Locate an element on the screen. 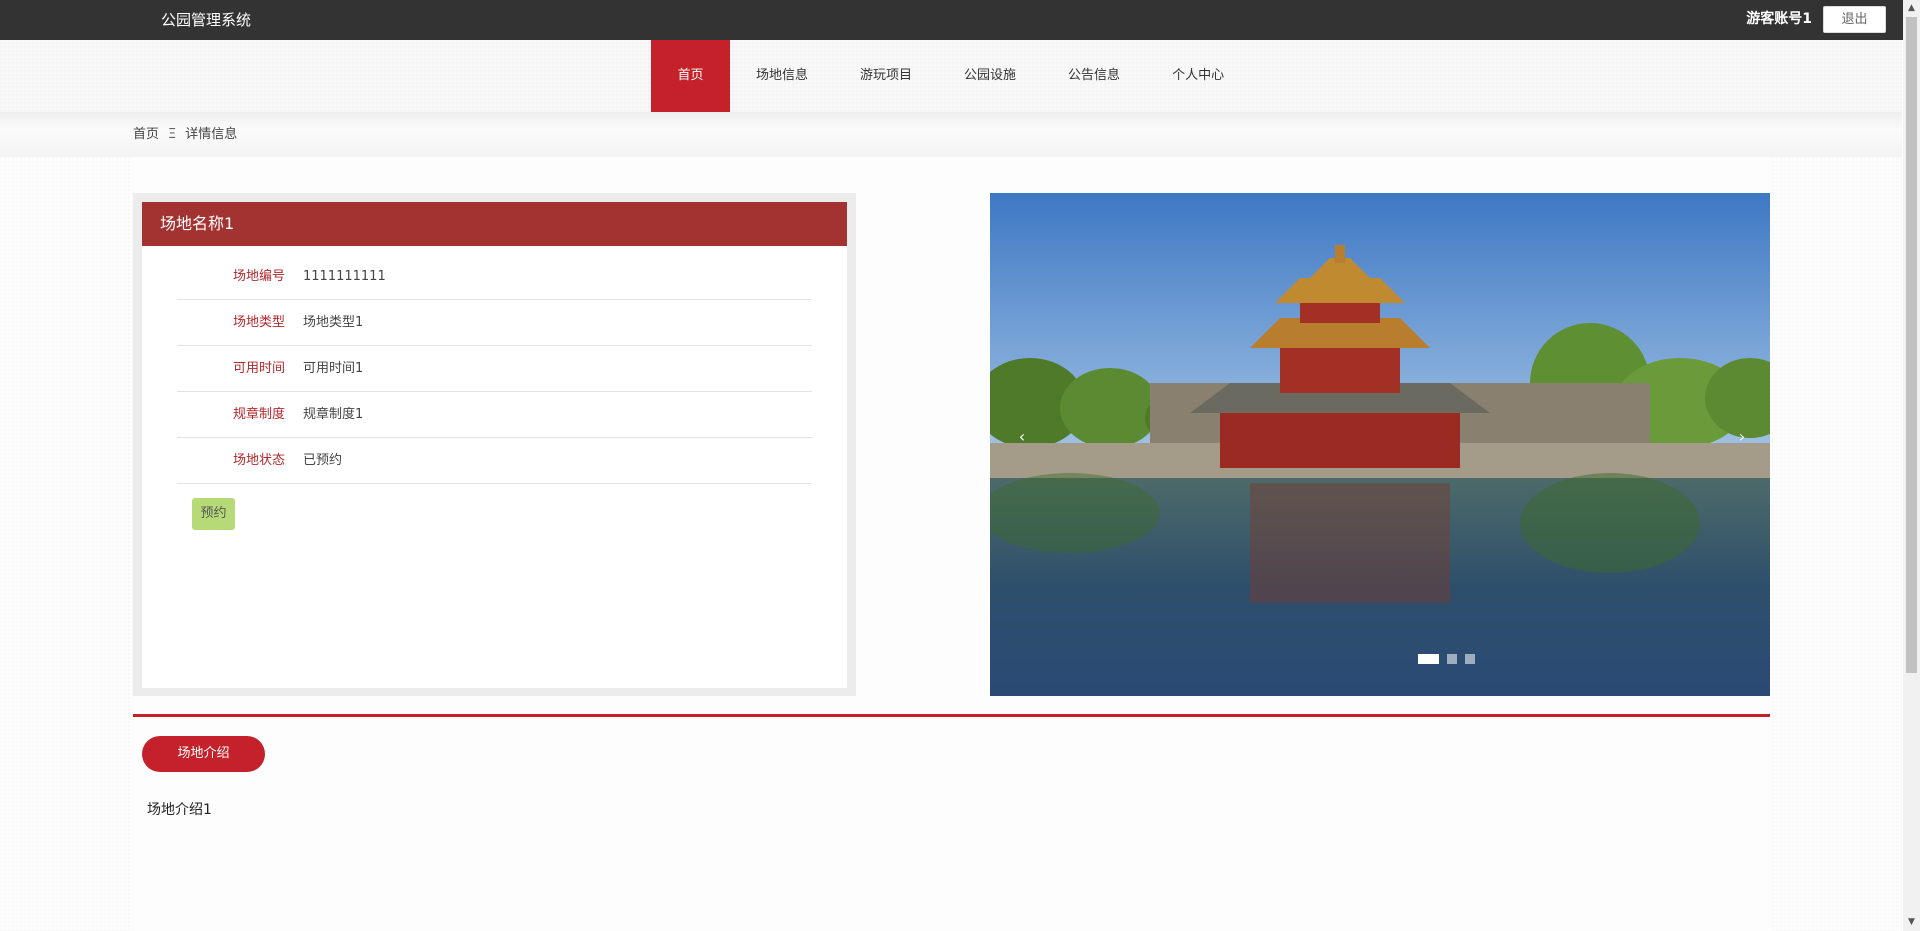 The height and width of the screenshot is (931, 1920). field-label: 规章制度 is located at coordinates (258, 414).